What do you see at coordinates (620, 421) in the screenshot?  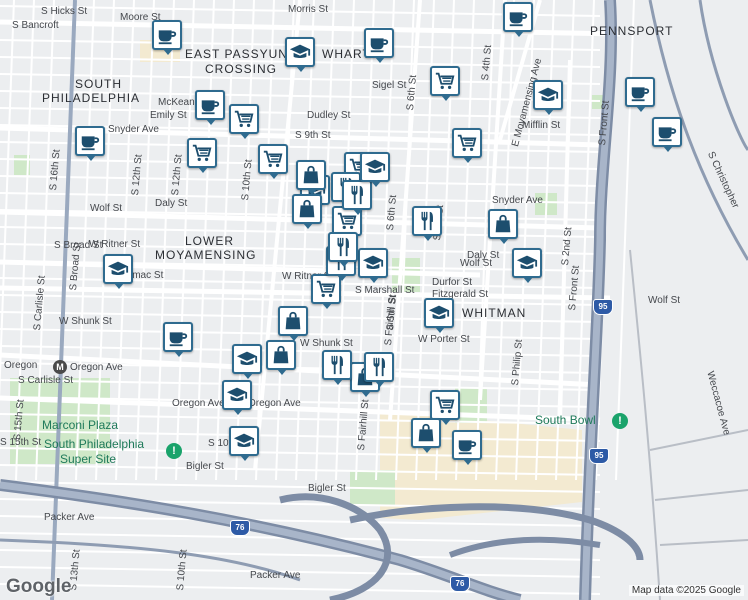 I see `south-bowl-marker-icon: !` at bounding box center [620, 421].